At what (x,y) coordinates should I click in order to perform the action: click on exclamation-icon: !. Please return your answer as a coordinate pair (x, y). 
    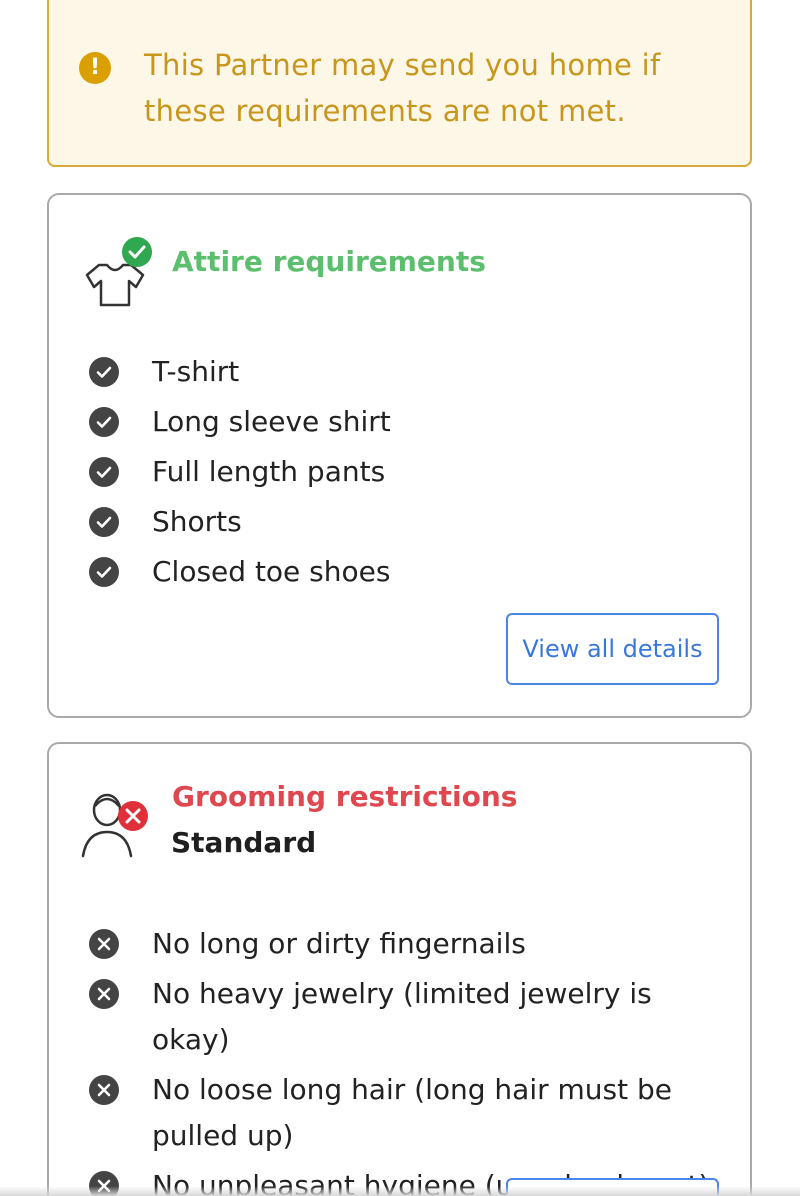
    Looking at the image, I should click on (95, 68).